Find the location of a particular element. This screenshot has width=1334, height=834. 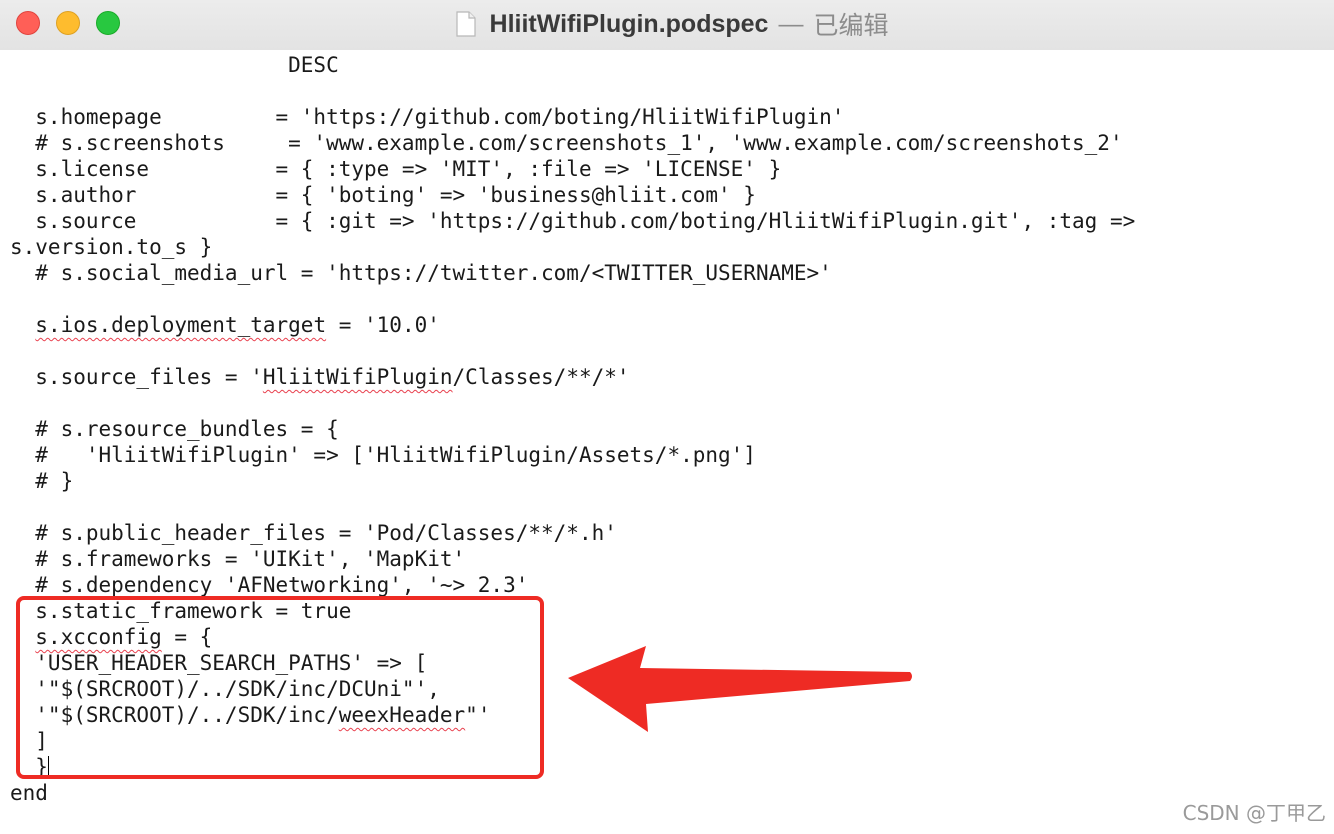

arrow-left-icon is located at coordinates (740, 689).